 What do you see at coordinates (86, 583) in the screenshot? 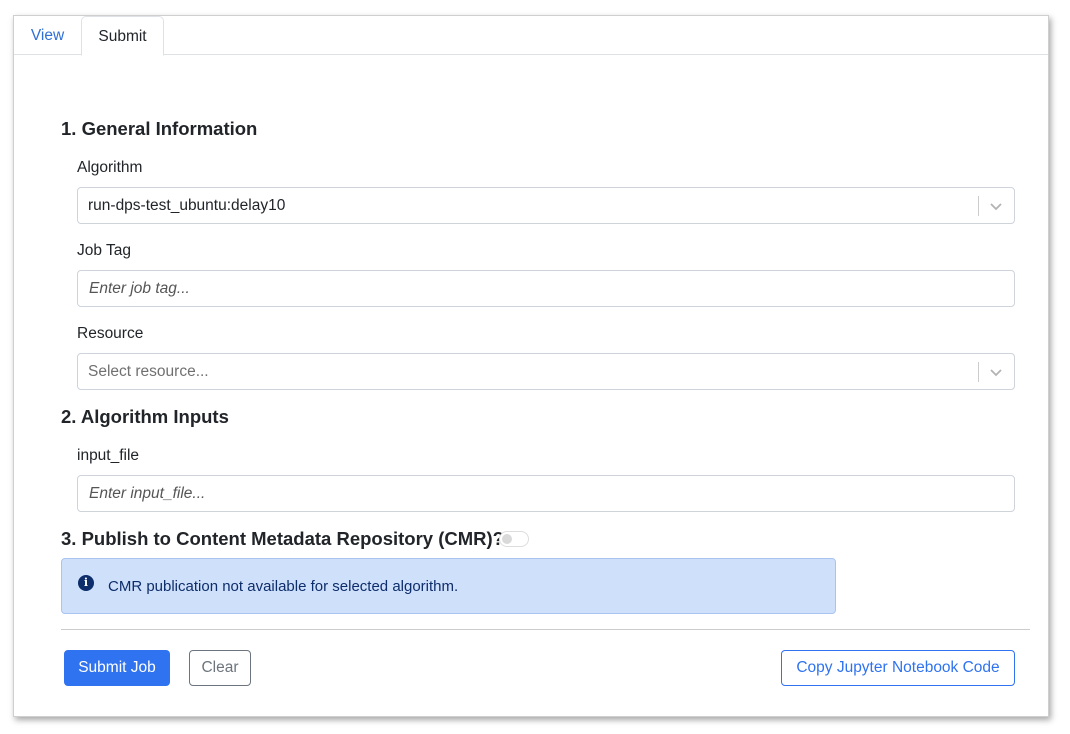
I see `info-icon: i` at bounding box center [86, 583].